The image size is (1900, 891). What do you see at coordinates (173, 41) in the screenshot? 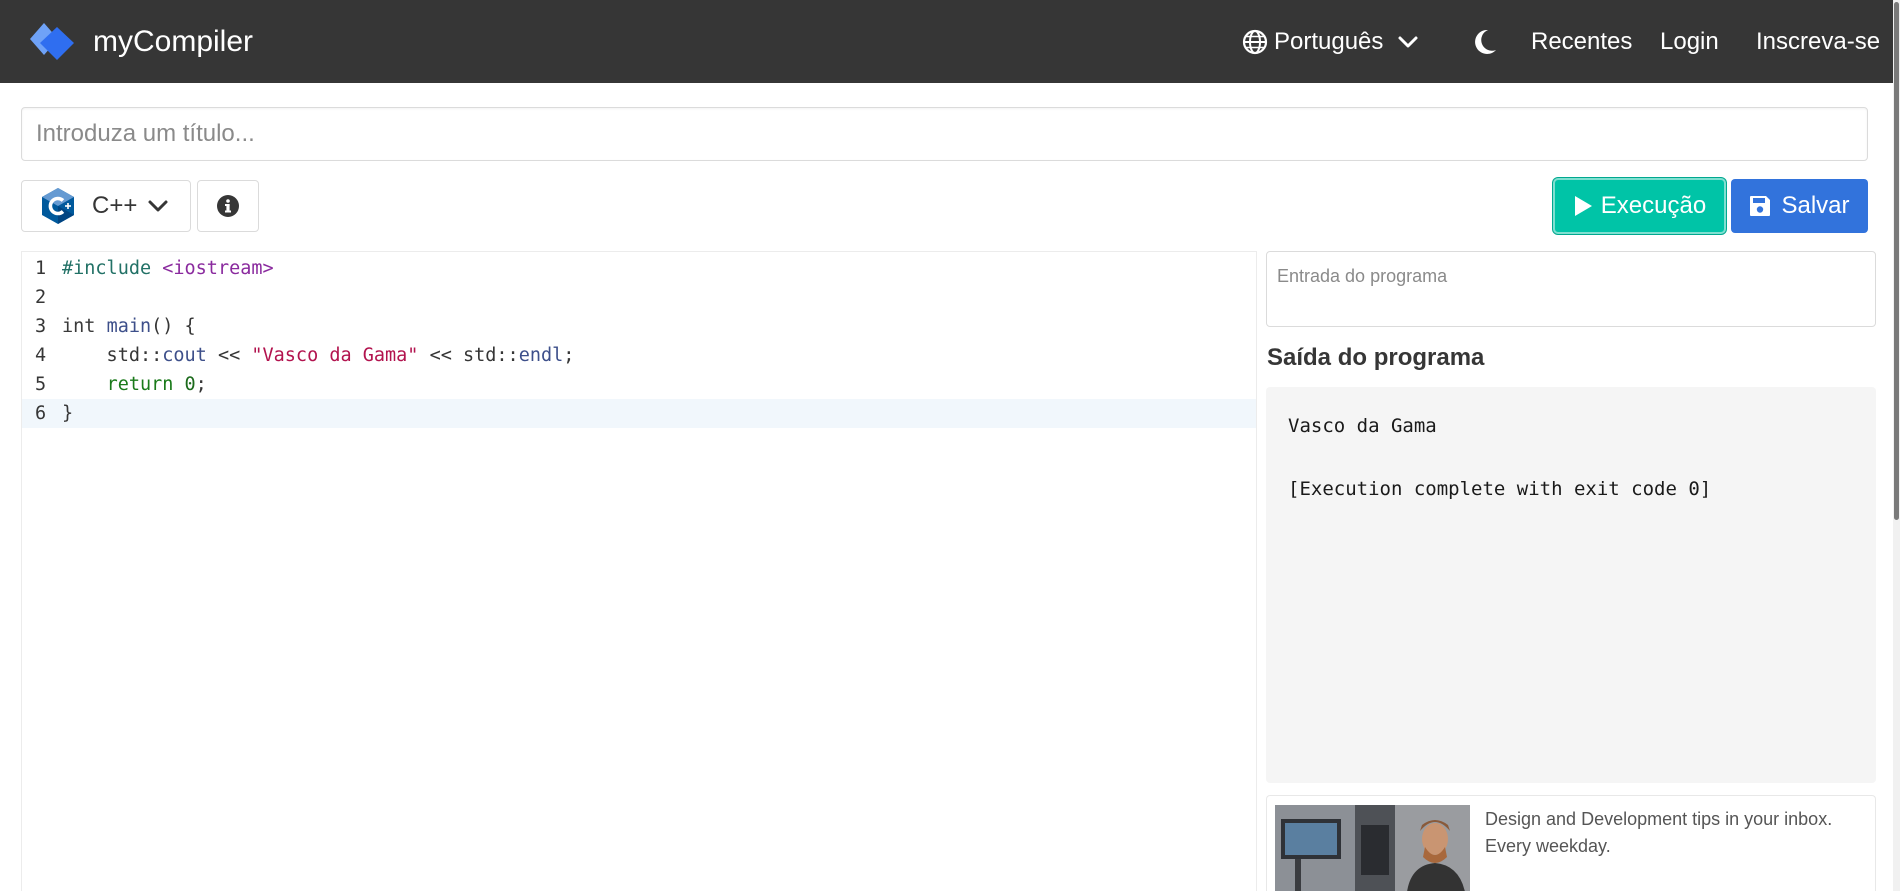
I see `brand-name: myCompiler` at bounding box center [173, 41].